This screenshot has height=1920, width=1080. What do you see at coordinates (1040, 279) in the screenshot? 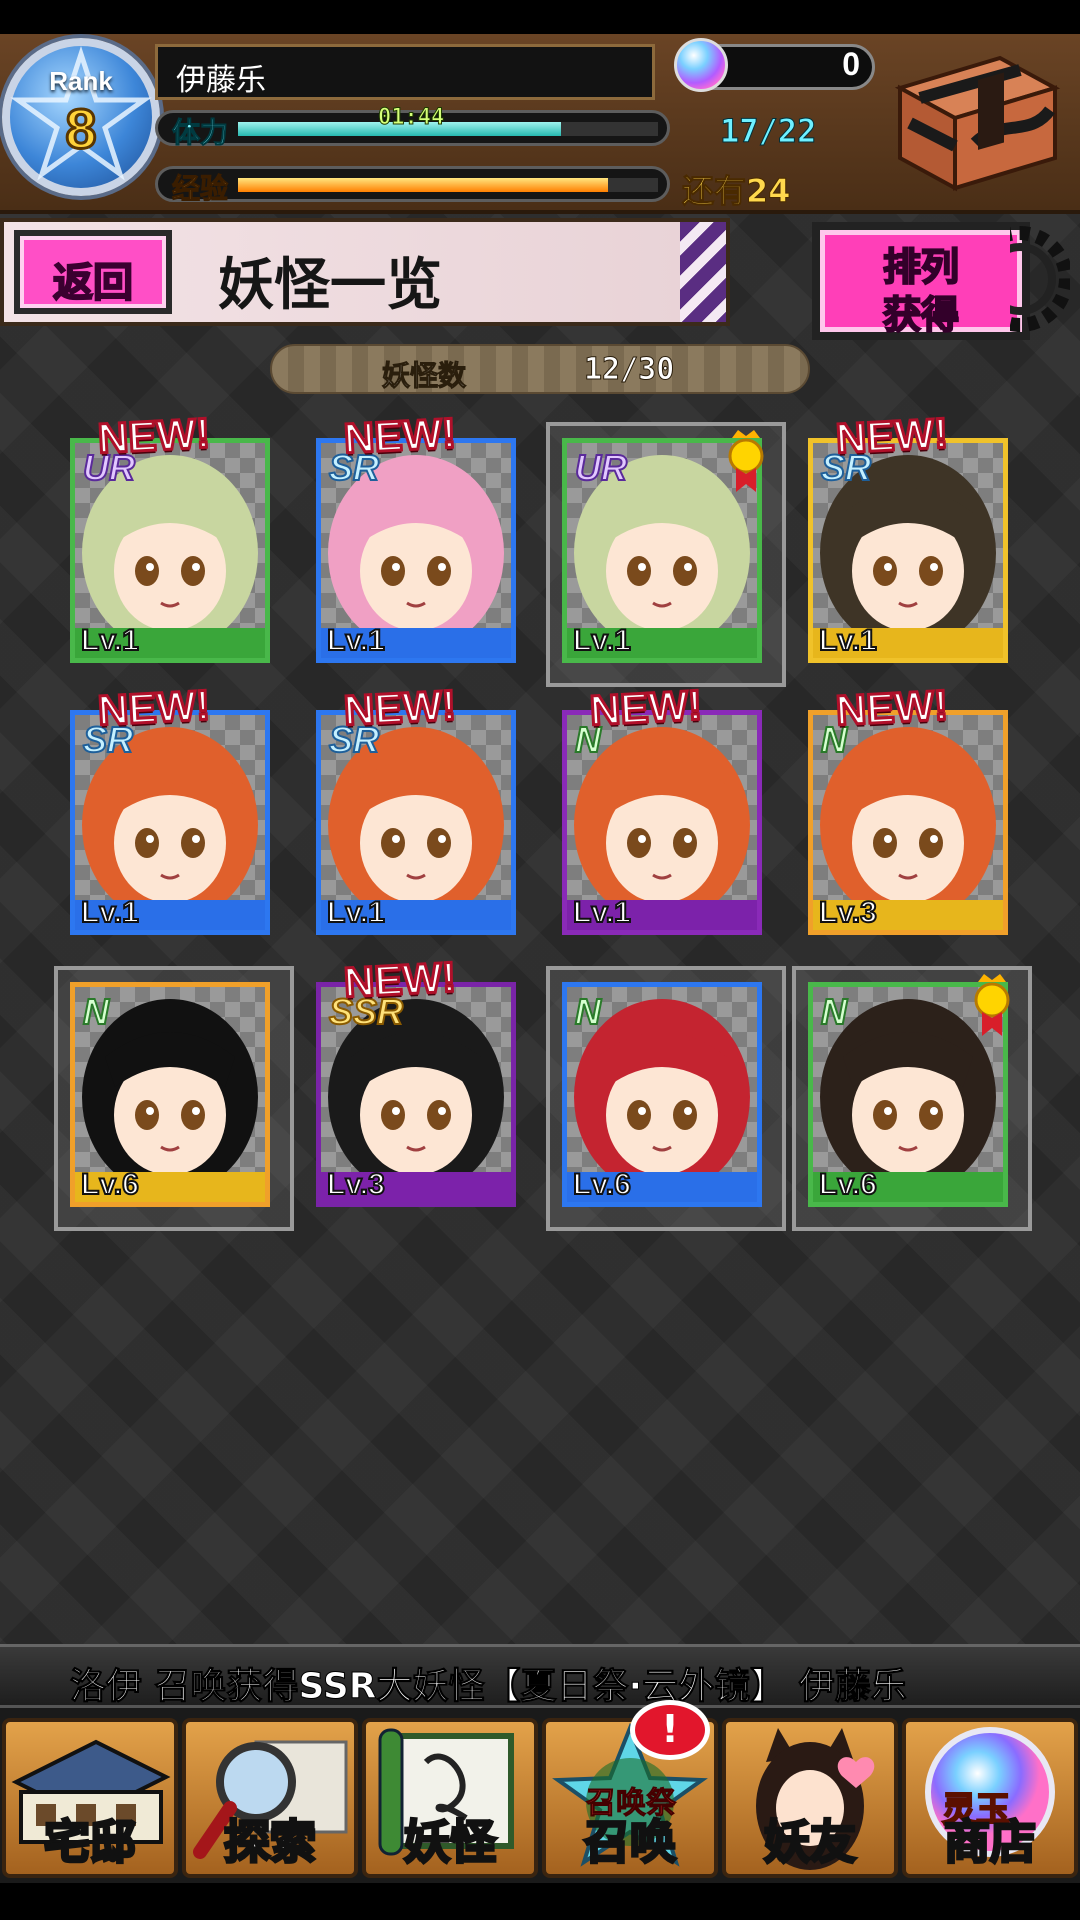
I see `gear-icon` at bounding box center [1040, 279].